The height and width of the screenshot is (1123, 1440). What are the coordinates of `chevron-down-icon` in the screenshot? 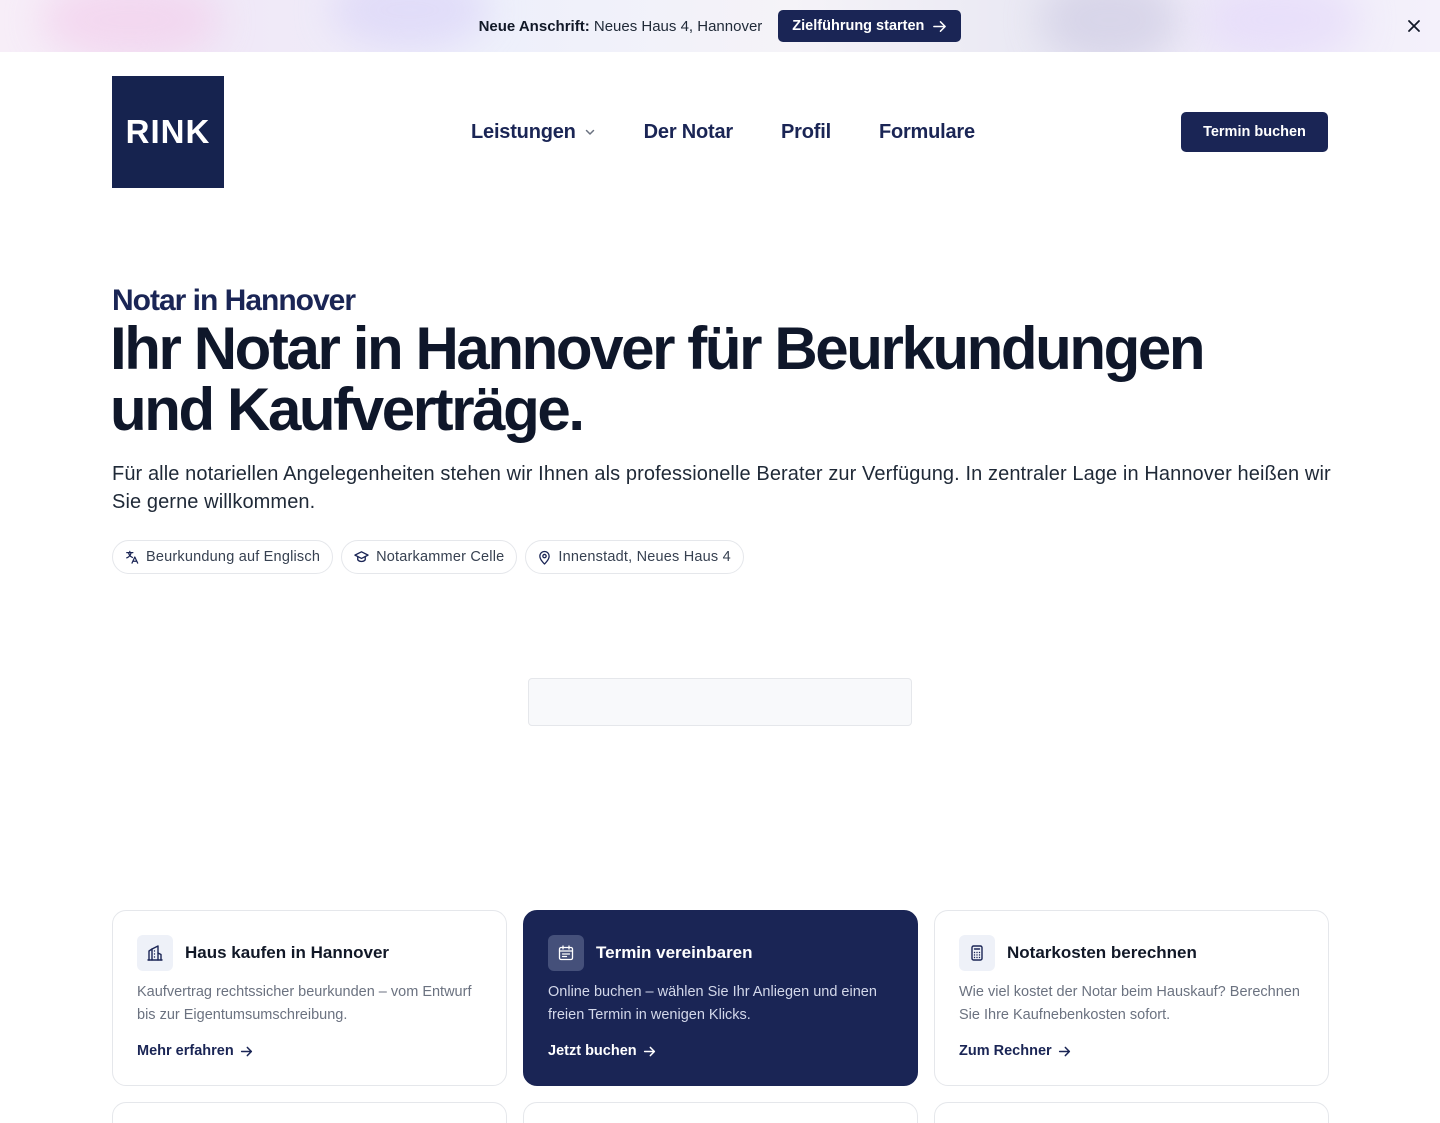 It's located at (589, 132).